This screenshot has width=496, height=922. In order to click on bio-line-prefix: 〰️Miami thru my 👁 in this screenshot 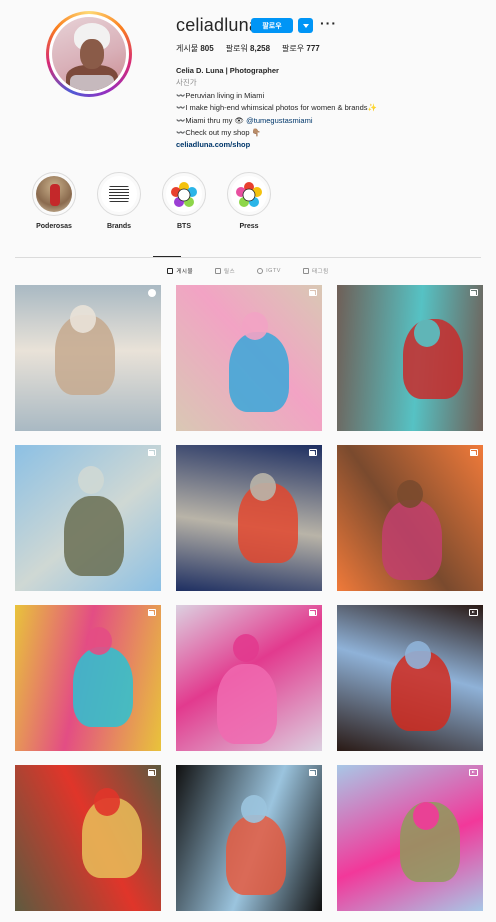, I will do `click(210, 120)`.